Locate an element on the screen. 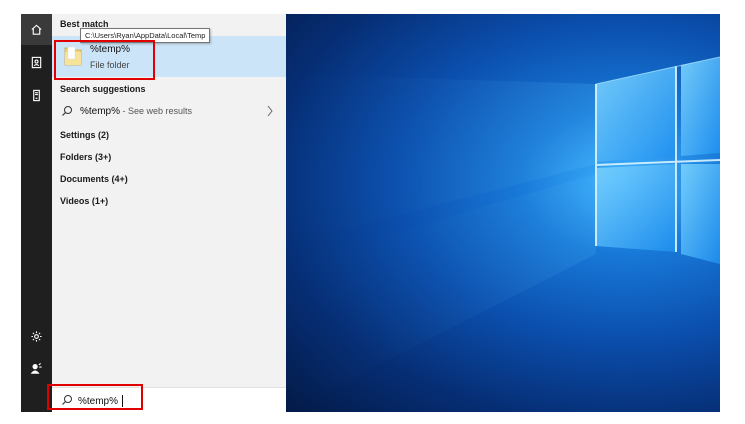 This screenshot has width=745, height=424. power-user-icon is located at coordinates (36, 368).